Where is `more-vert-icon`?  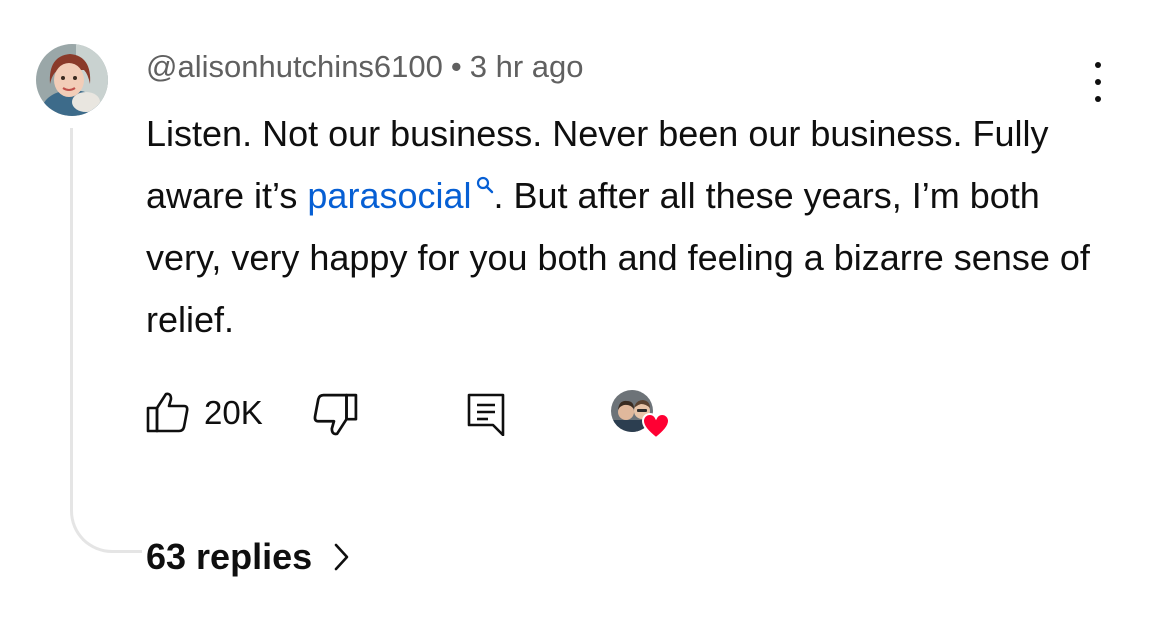 more-vert-icon is located at coordinates (1098, 82).